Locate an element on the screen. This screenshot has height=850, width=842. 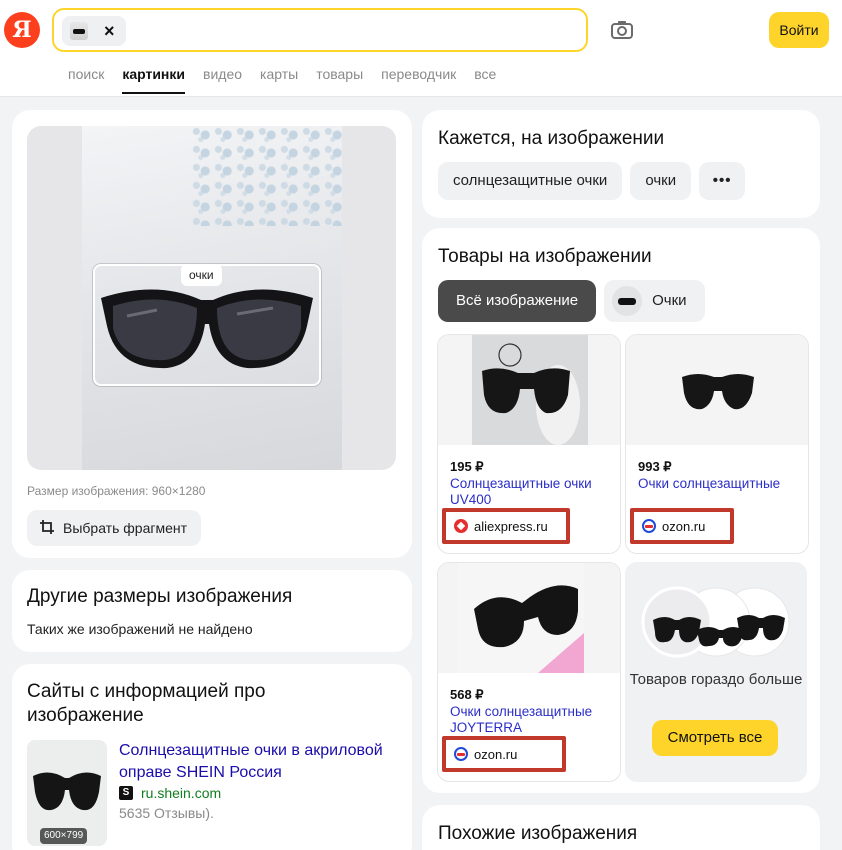
tab-images: картинки is located at coordinates (153, 81).